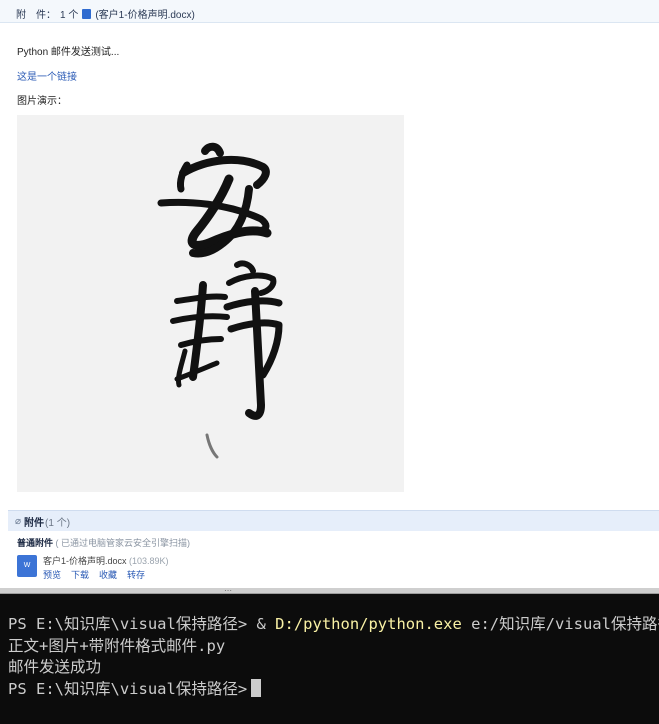  Describe the element at coordinates (18, 521) in the screenshot. I see `paperclip-icon: ⌀` at that location.